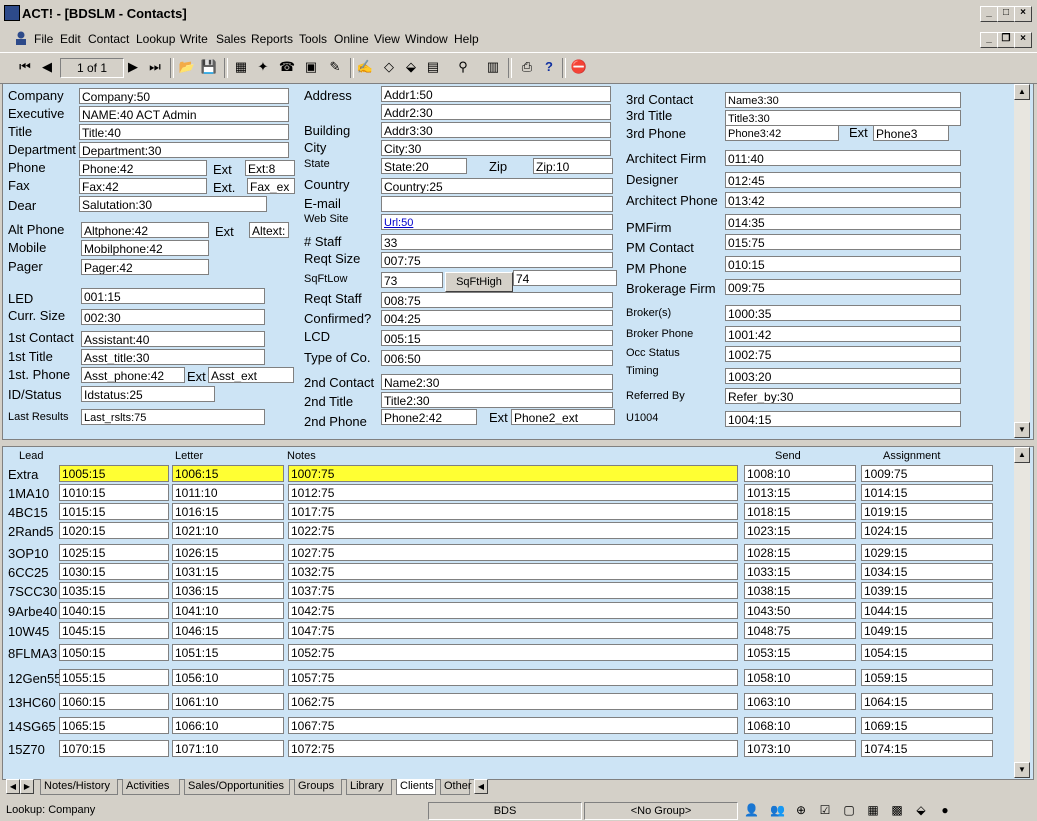 This screenshot has height=821, width=1037. I want to click on grid-cell-send: 1013:15, so click(800, 492).